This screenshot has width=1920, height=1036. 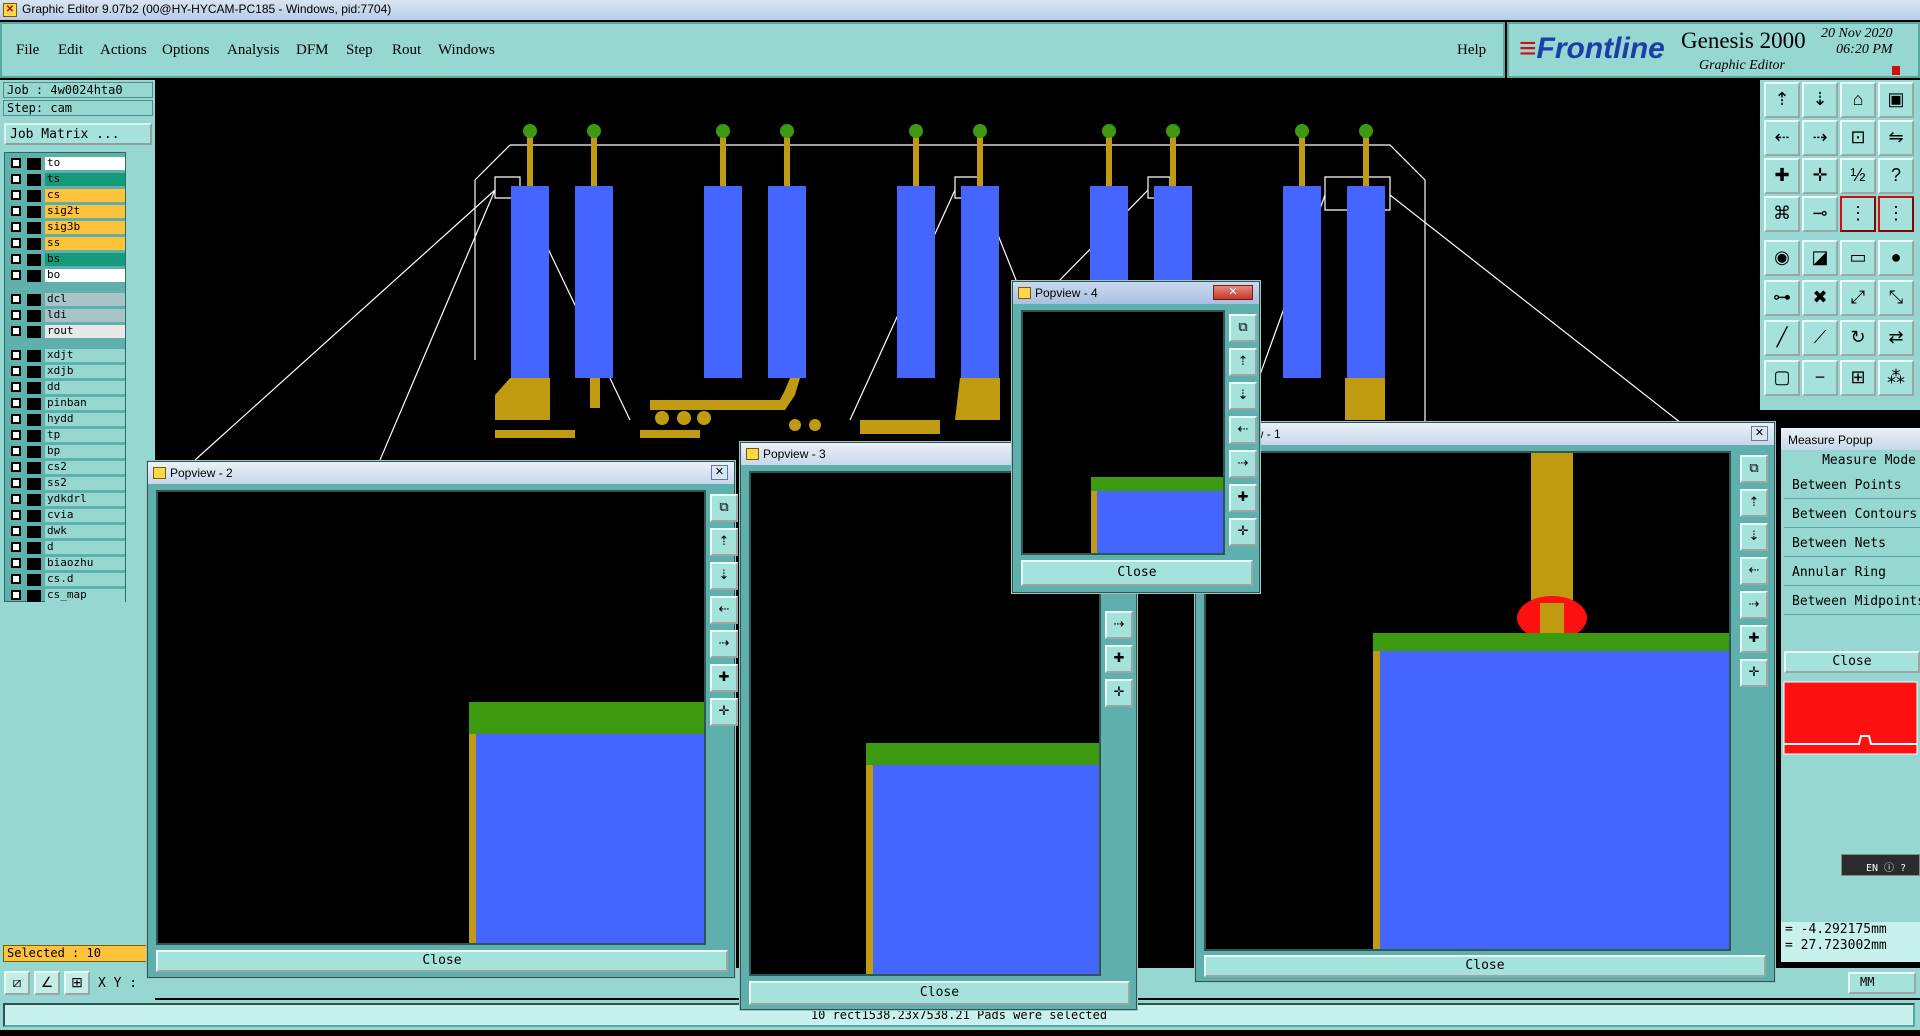 I want to click on net-icon: ⊶, so click(x=1782, y=298).